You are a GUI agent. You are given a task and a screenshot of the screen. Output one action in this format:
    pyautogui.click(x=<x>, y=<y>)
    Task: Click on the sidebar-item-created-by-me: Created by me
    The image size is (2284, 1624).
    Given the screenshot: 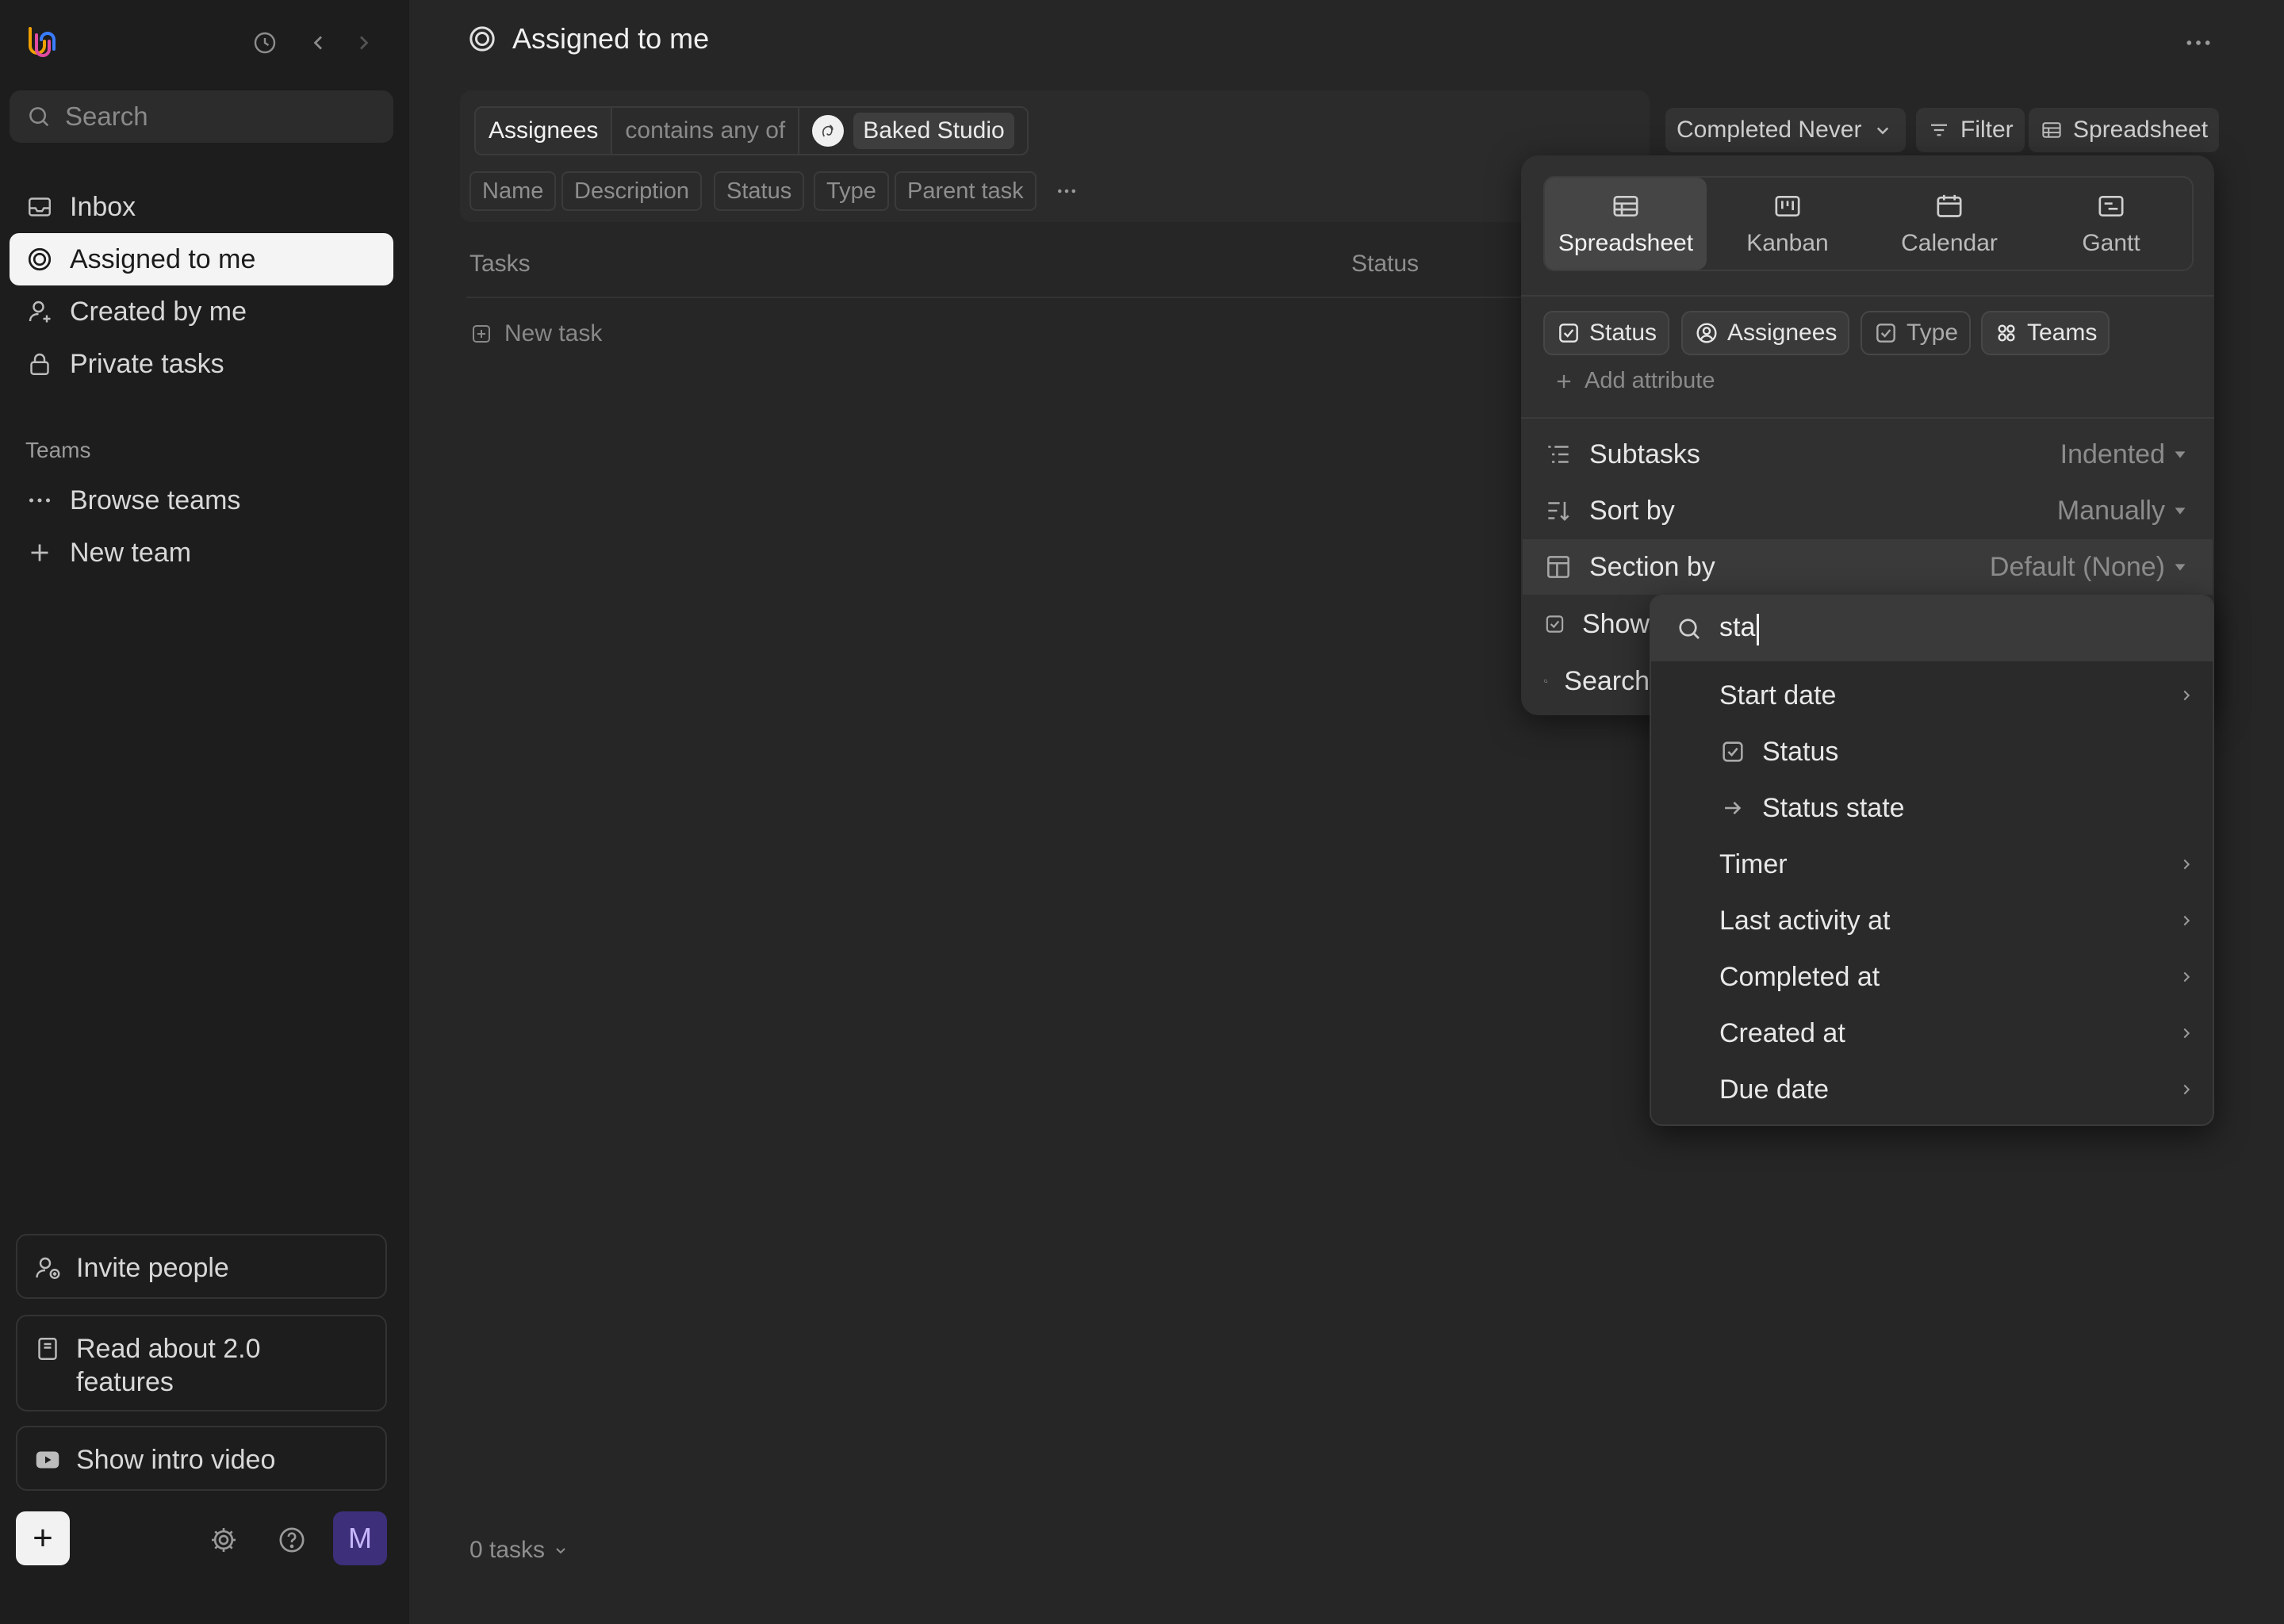 What is the action you would take?
    pyautogui.click(x=201, y=311)
    